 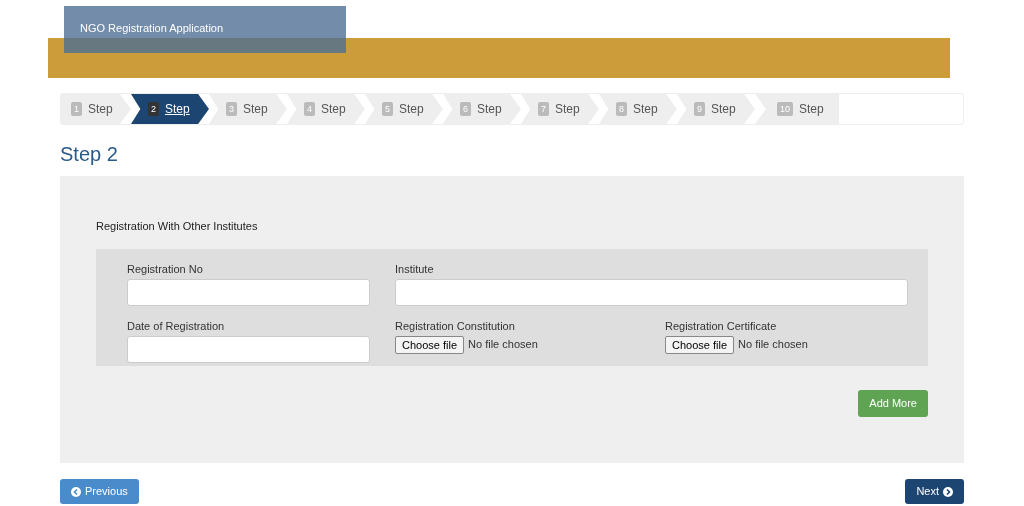 What do you see at coordinates (99, 491) in the screenshot?
I see `previous-button: Previous` at bounding box center [99, 491].